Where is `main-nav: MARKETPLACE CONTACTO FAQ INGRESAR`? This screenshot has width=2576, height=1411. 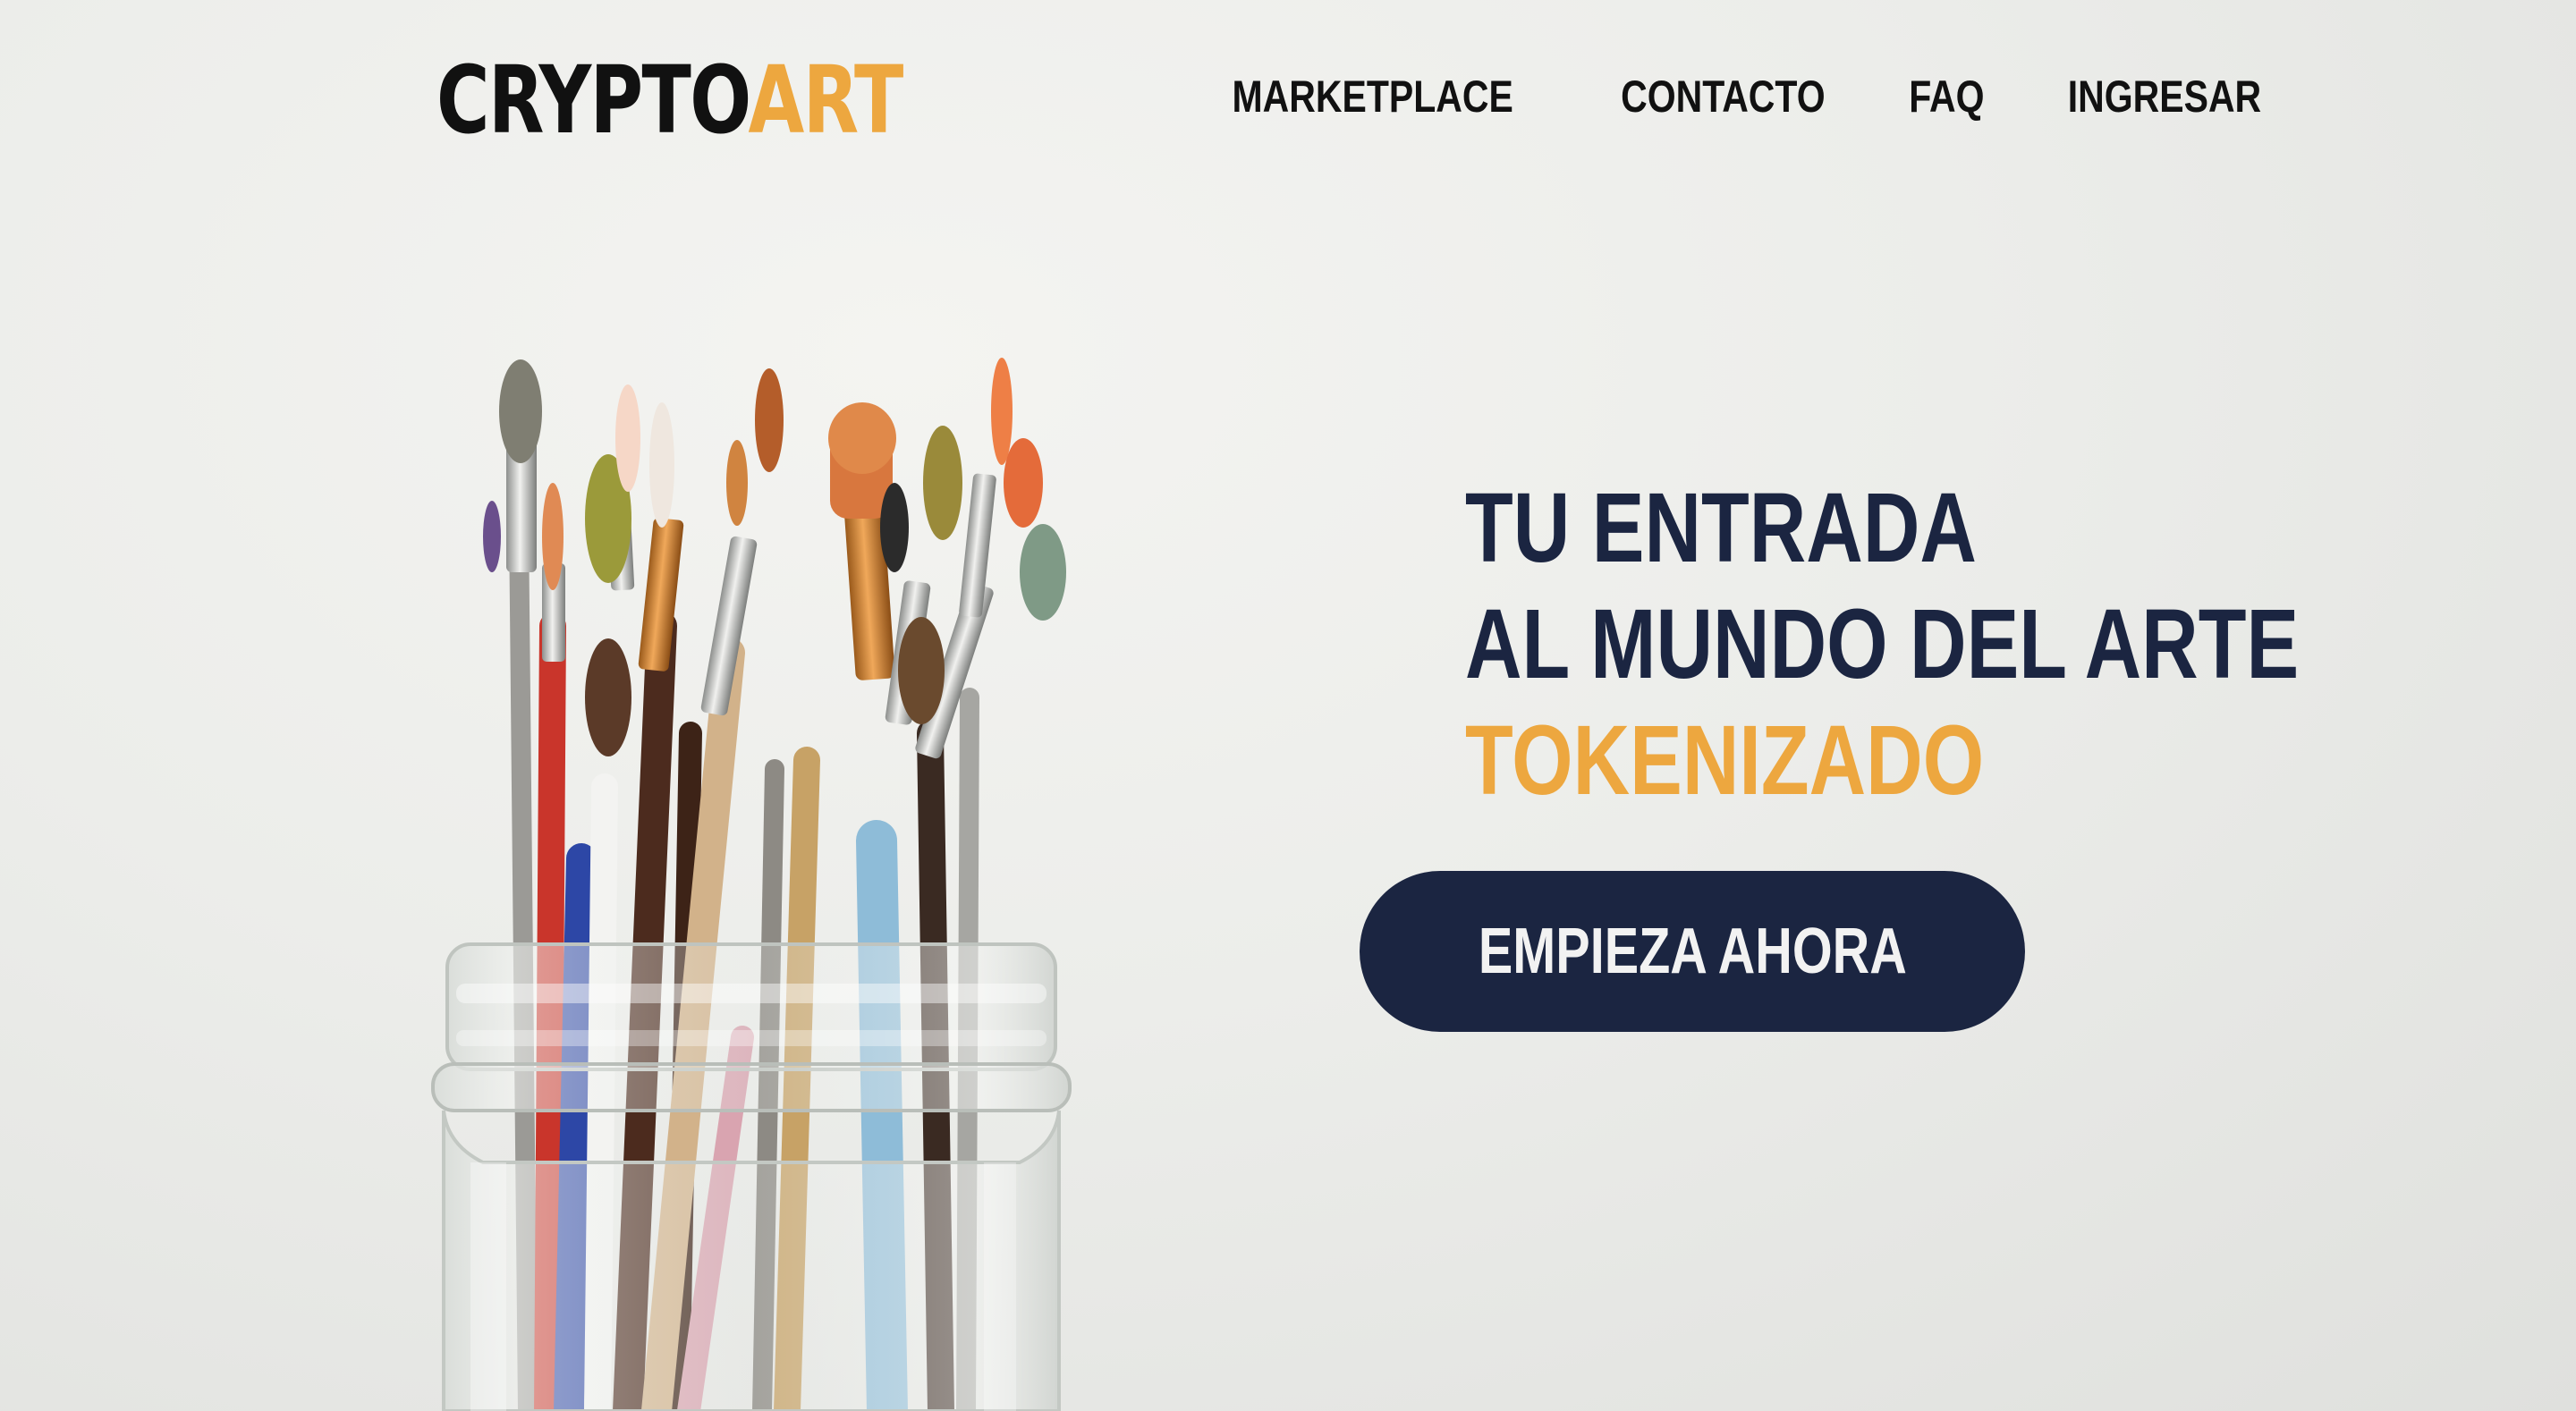 main-nav: MARKETPLACE CONTACTO FAQ INGRESAR is located at coordinates (1742, 96).